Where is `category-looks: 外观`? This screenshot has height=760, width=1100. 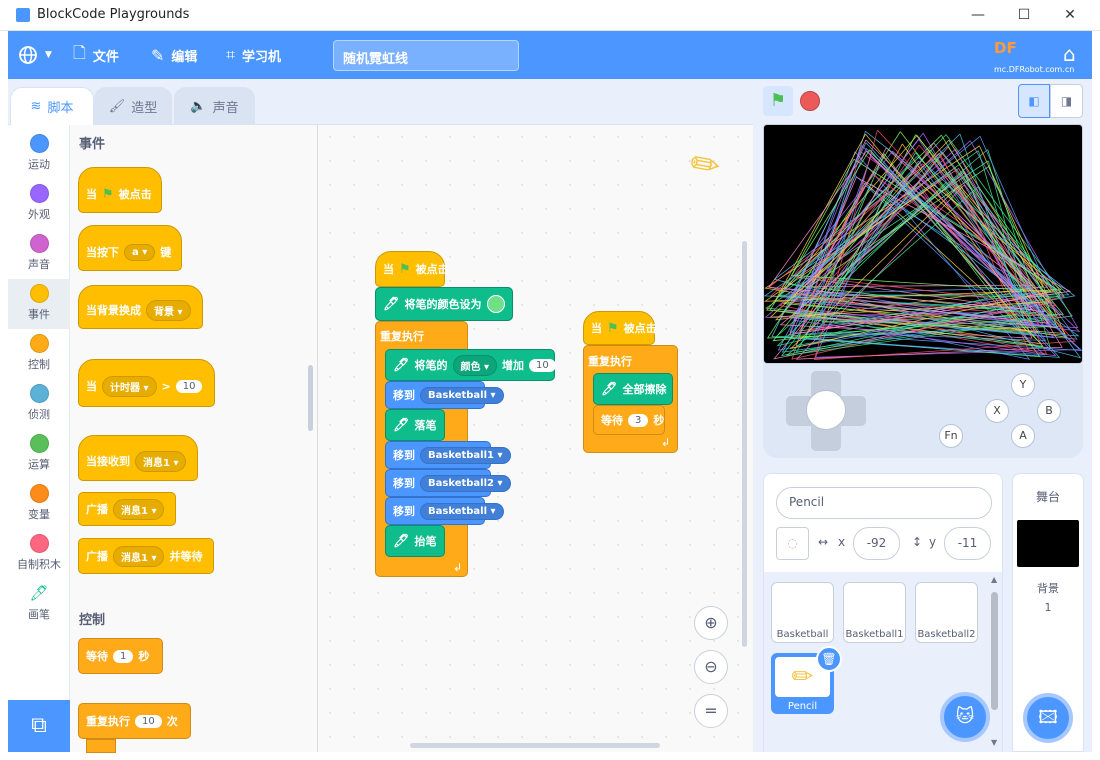 category-looks: 外观 is located at coordinates (39, 204).